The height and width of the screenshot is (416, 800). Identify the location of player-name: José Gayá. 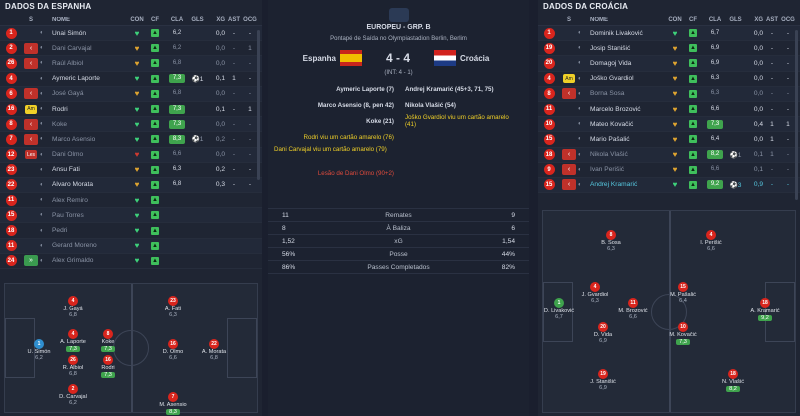
(90, 93).